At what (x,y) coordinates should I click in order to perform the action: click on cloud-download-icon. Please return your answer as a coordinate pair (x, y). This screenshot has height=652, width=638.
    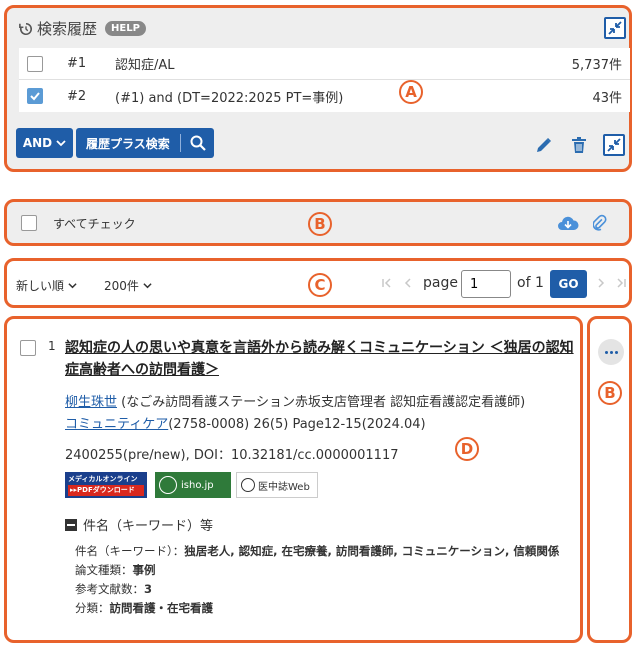
    Looking at the image, I should click on (568, 223).